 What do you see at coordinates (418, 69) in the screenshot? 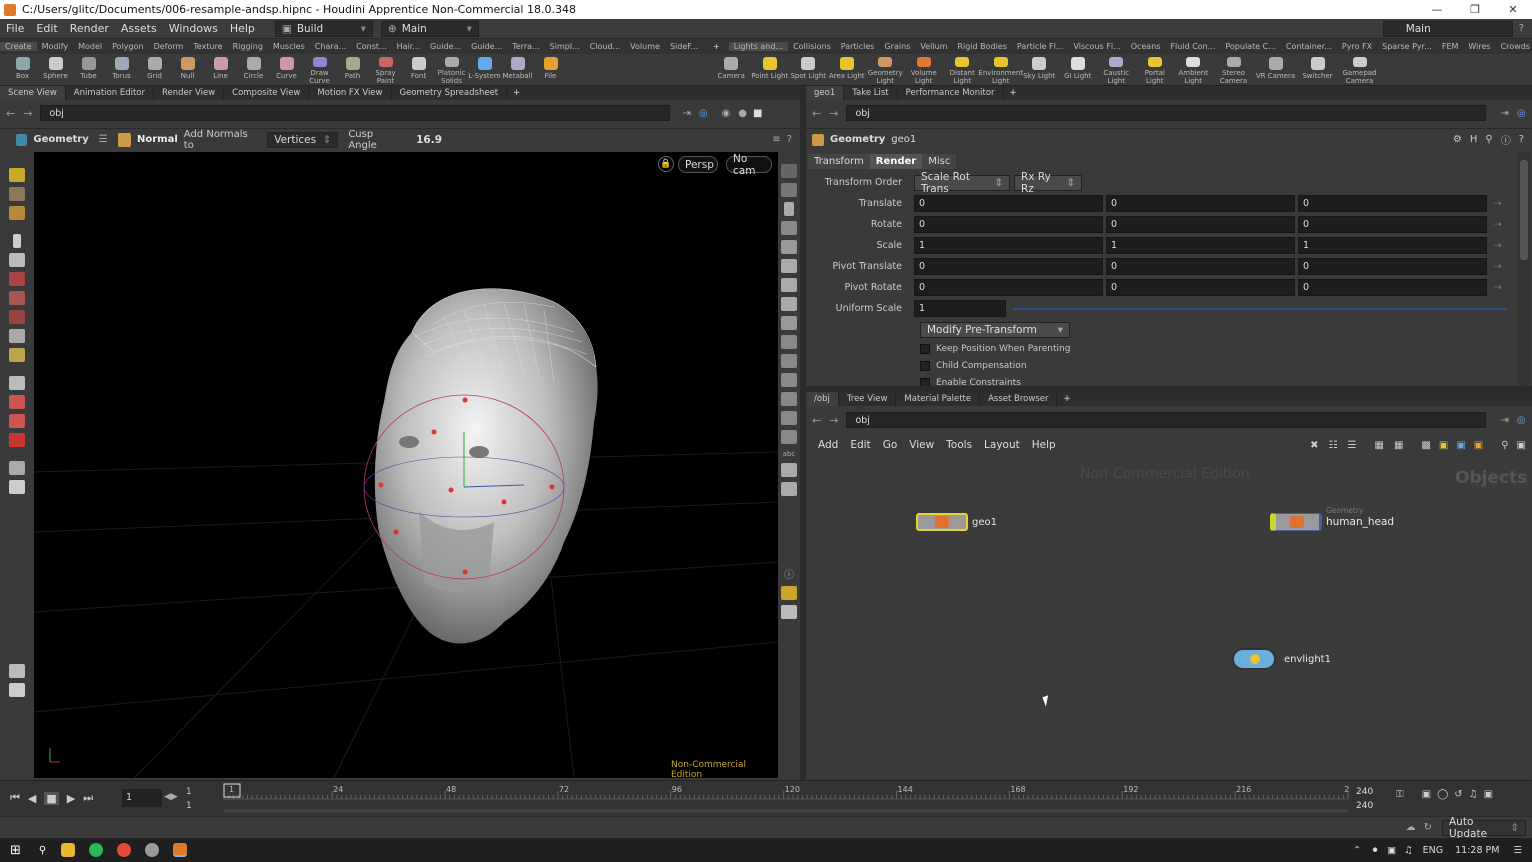
I see `shelf-tool: Font` at bounding box center [418, 69].